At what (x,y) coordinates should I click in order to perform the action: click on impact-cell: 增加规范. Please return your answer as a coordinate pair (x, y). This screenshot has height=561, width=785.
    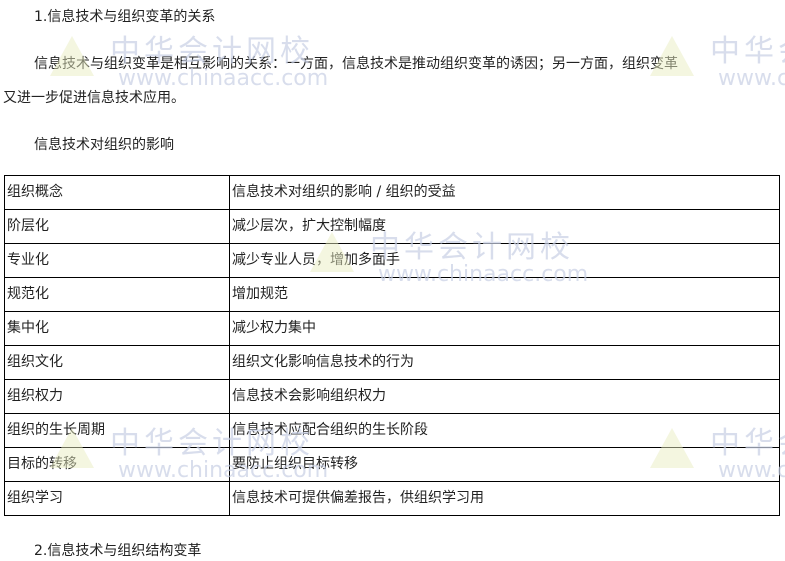
    Looking at the image, I should click on (504, 294).